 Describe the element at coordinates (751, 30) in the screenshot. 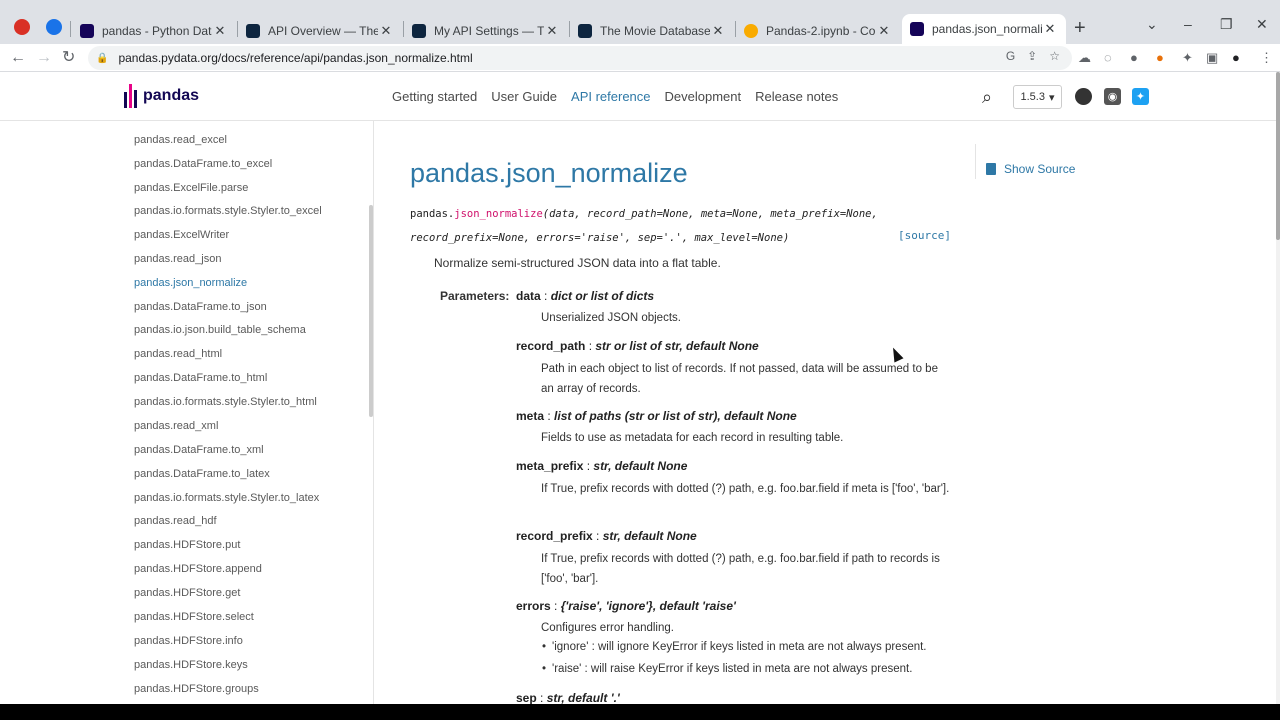

I see `colab-favicon-icon` at that location.